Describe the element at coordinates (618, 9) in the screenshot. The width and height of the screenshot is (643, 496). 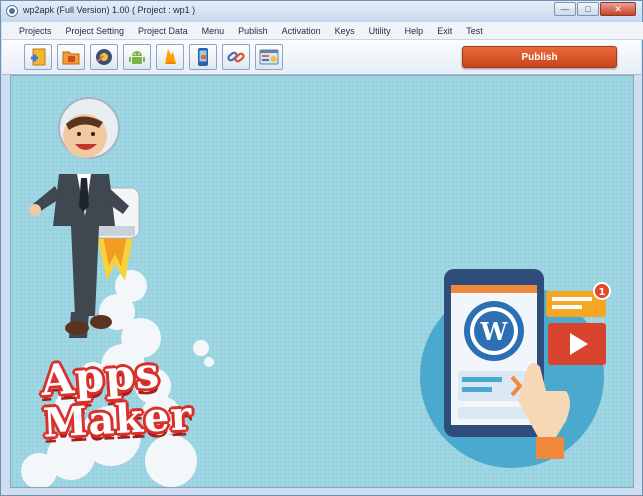
I see `close-button: ✕` at that location.